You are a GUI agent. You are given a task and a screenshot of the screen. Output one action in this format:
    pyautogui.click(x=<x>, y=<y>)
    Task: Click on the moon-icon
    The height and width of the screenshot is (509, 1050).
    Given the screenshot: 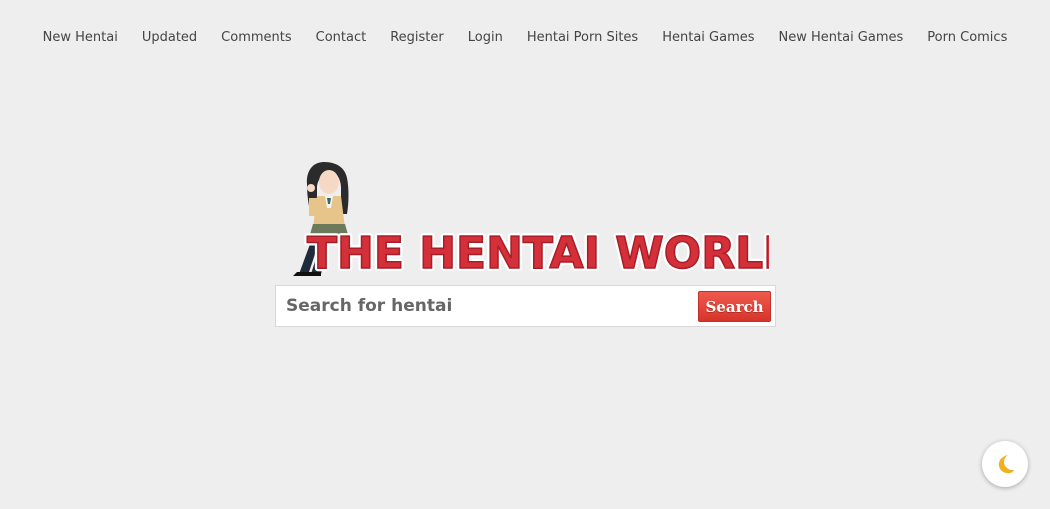 What is the action you would take?
    pyautogui.click(x=1006, y=464)
    